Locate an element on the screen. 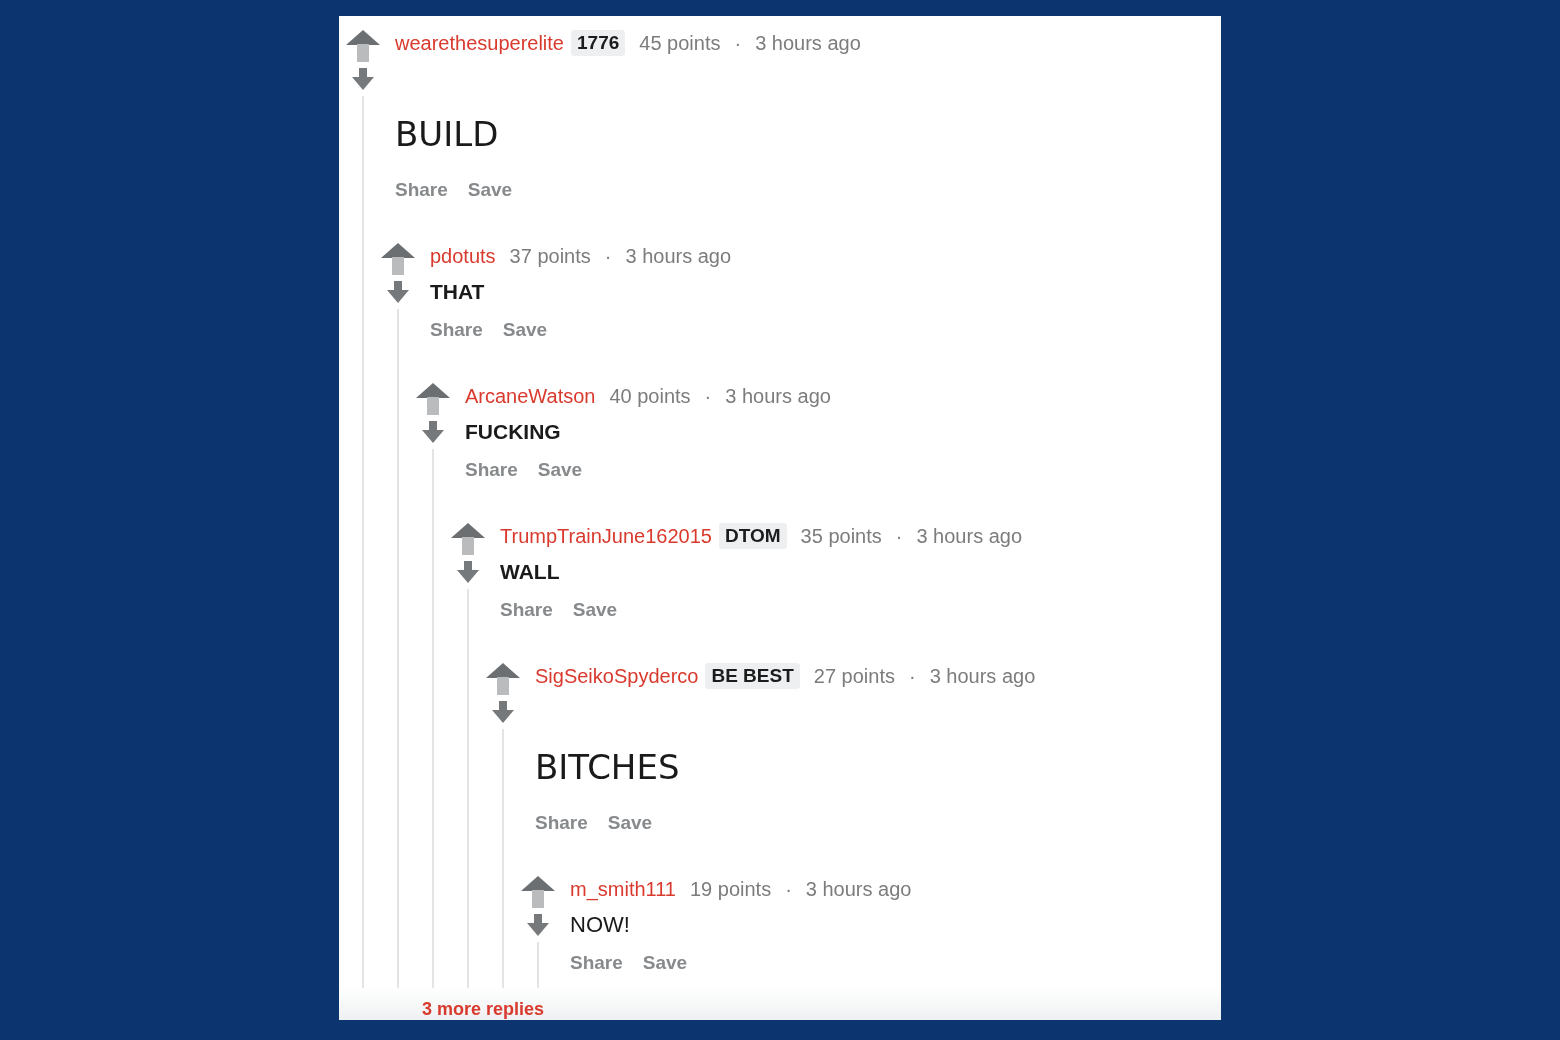 The image size is (1560, 1040). user-flair: BE BEST is located at coordinates (752, 676).